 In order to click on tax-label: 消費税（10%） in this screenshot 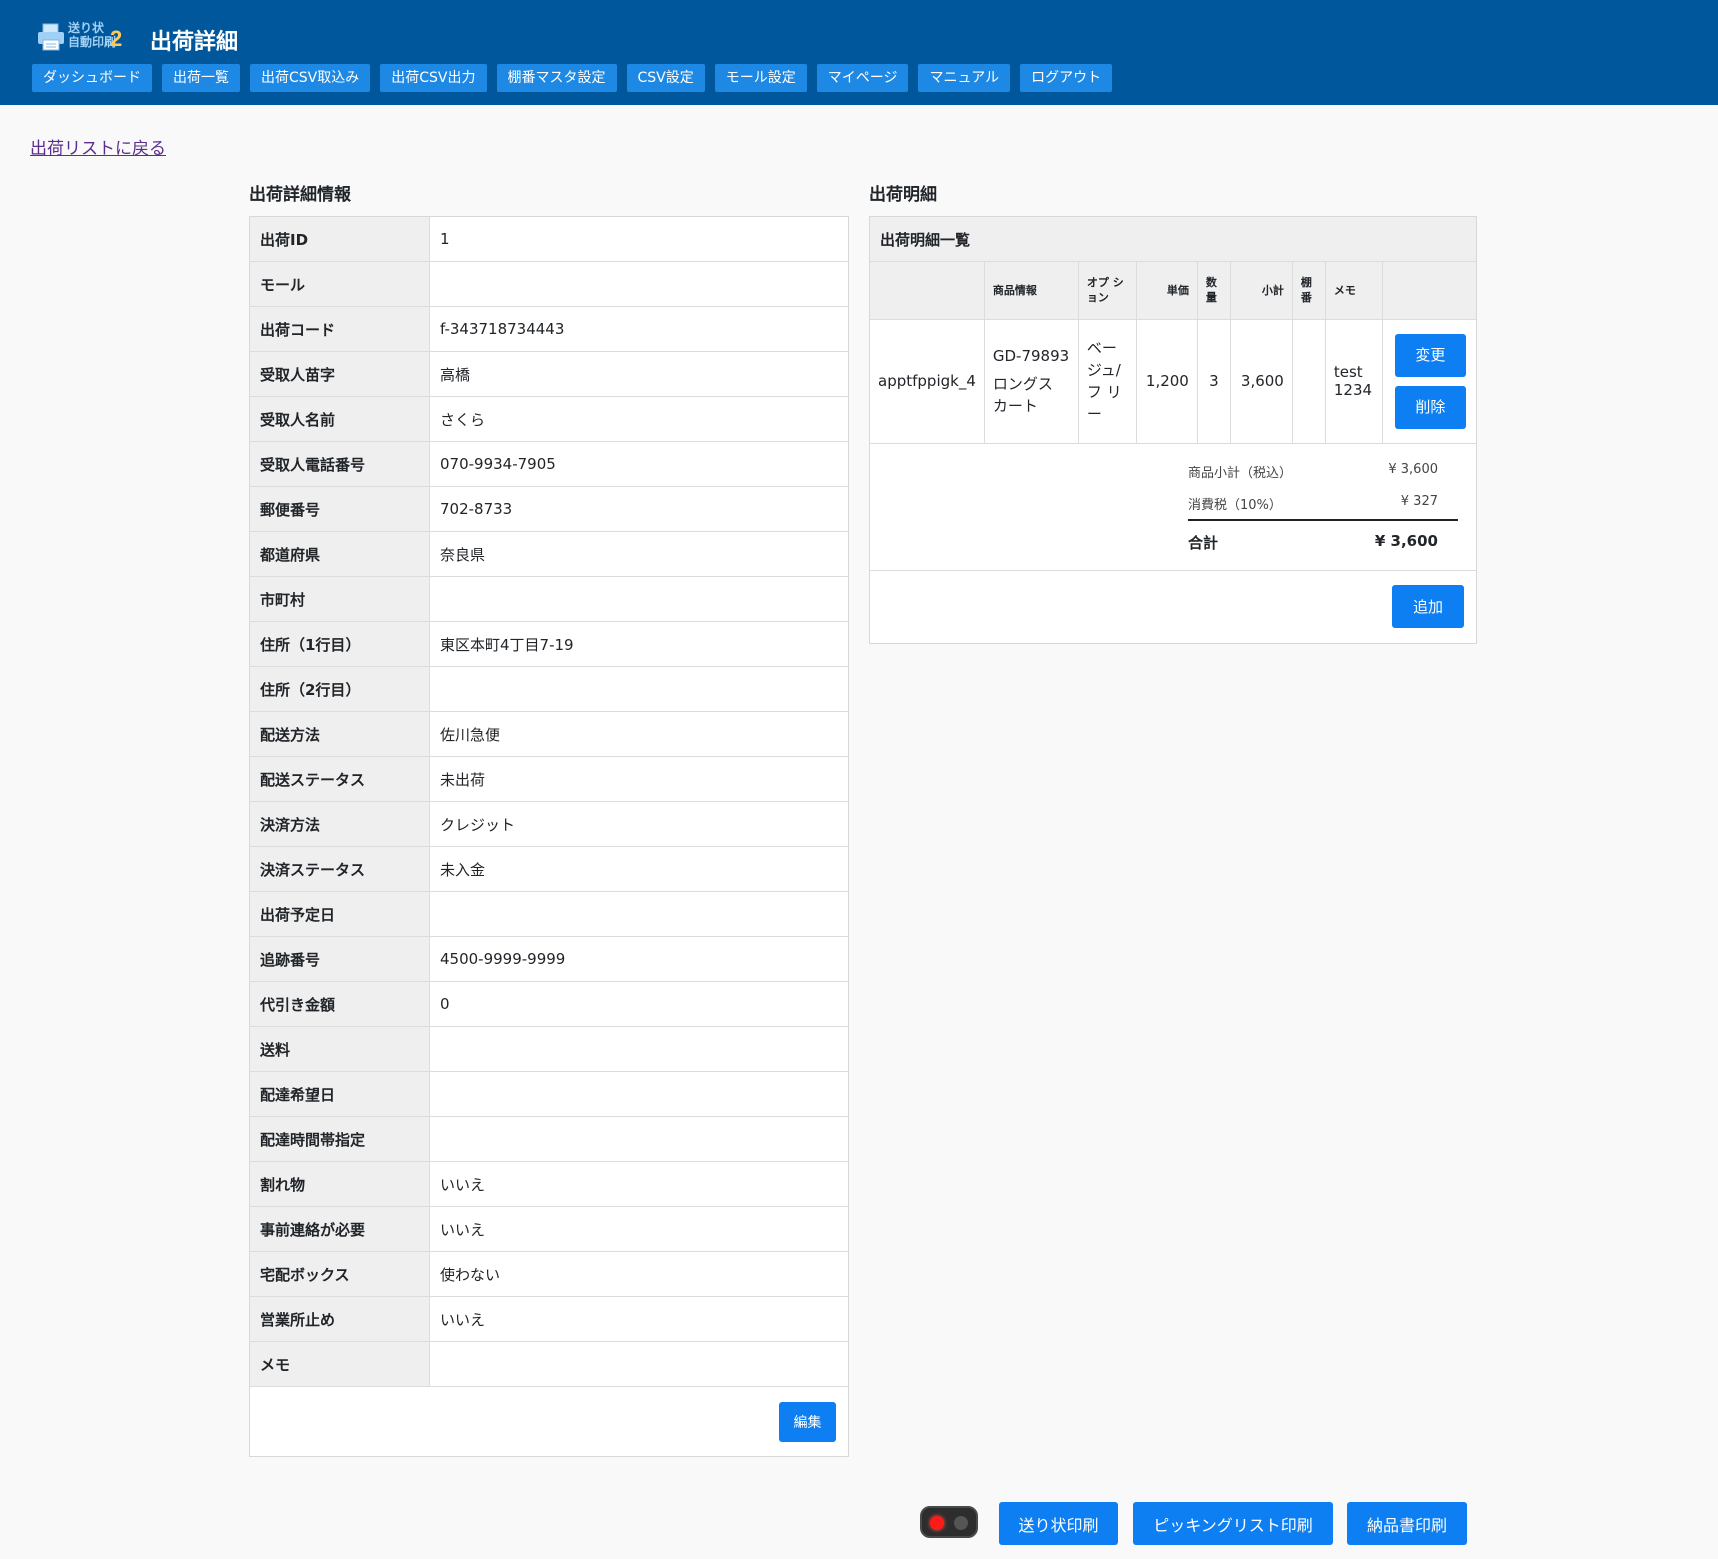, I will do `click(1235, 505)`.